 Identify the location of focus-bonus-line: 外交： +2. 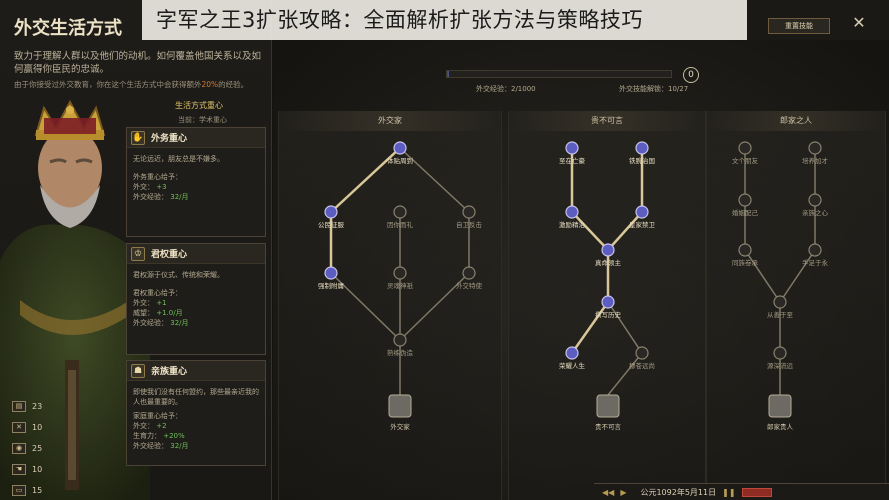
(150, 426).